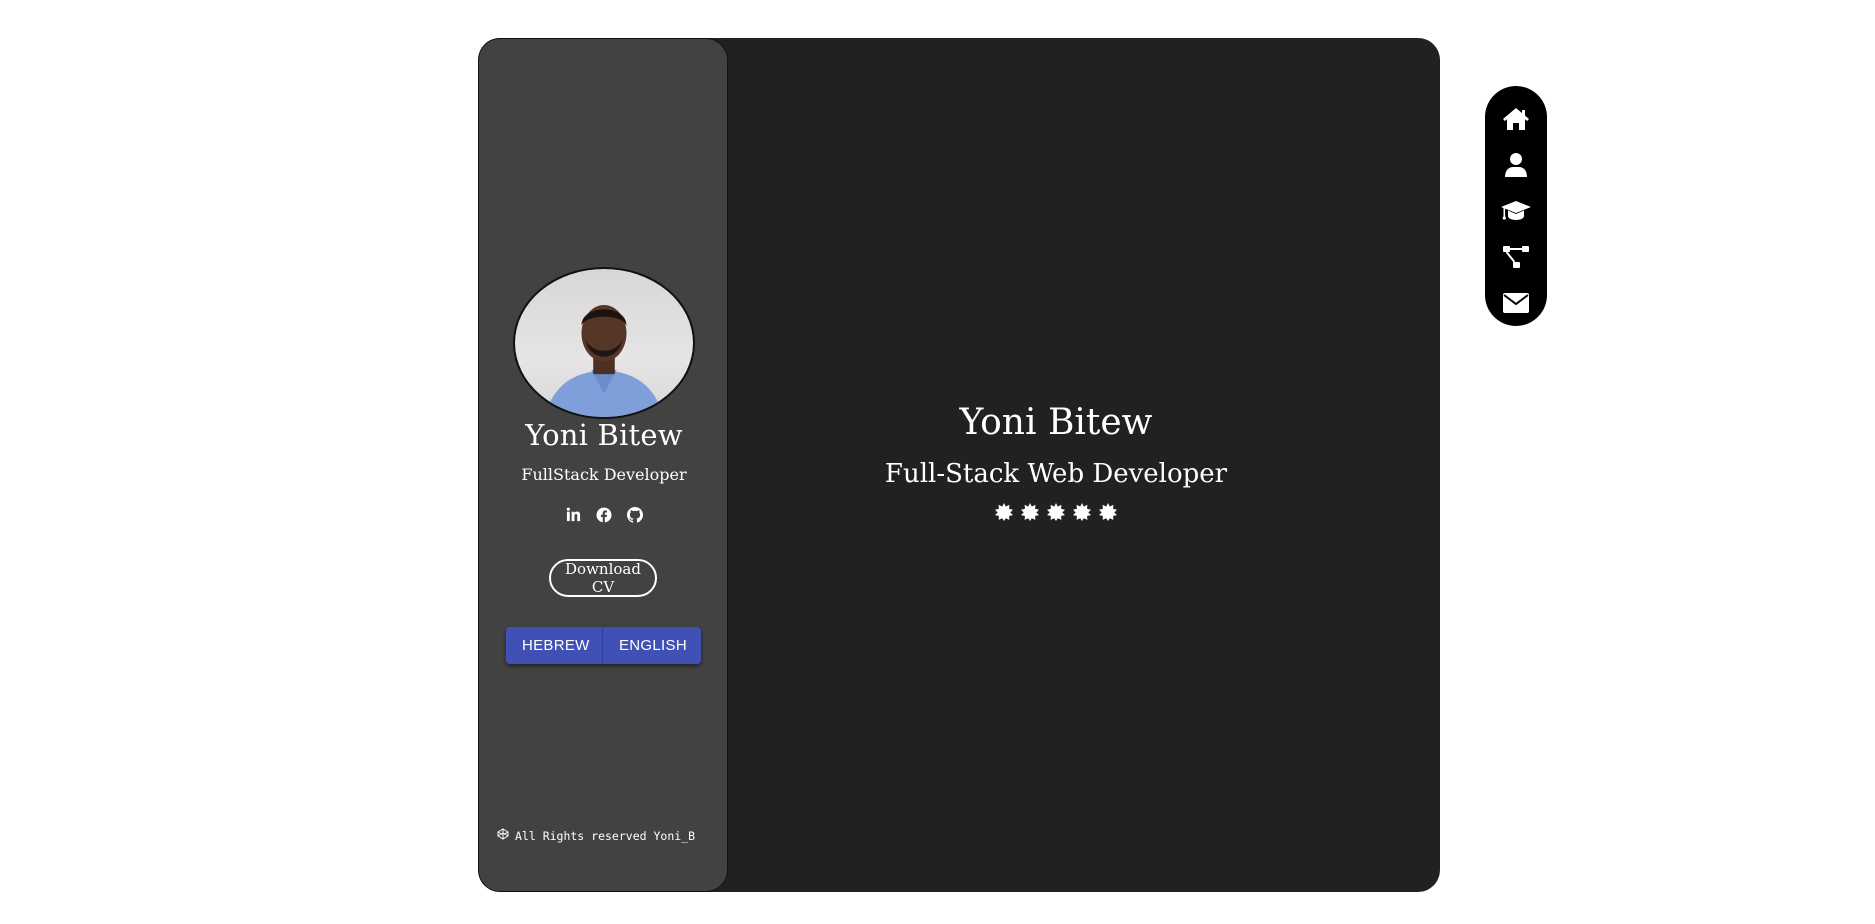  Describe the element at coordinates (1056, 474) in the screenshot. I see `hero-role: Full-Stack Web Developer` at that location.